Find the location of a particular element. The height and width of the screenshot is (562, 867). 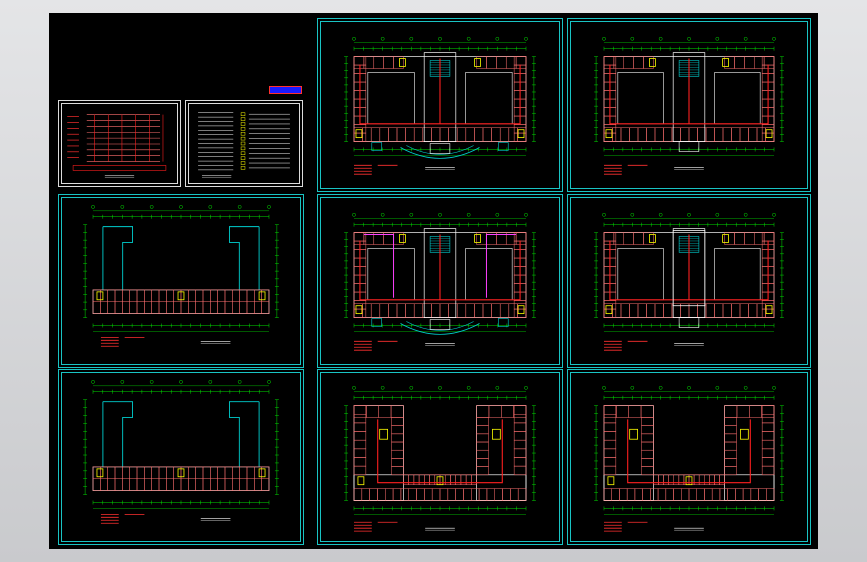

sheet-third-floor-plan is located at coordinates (689, 281).